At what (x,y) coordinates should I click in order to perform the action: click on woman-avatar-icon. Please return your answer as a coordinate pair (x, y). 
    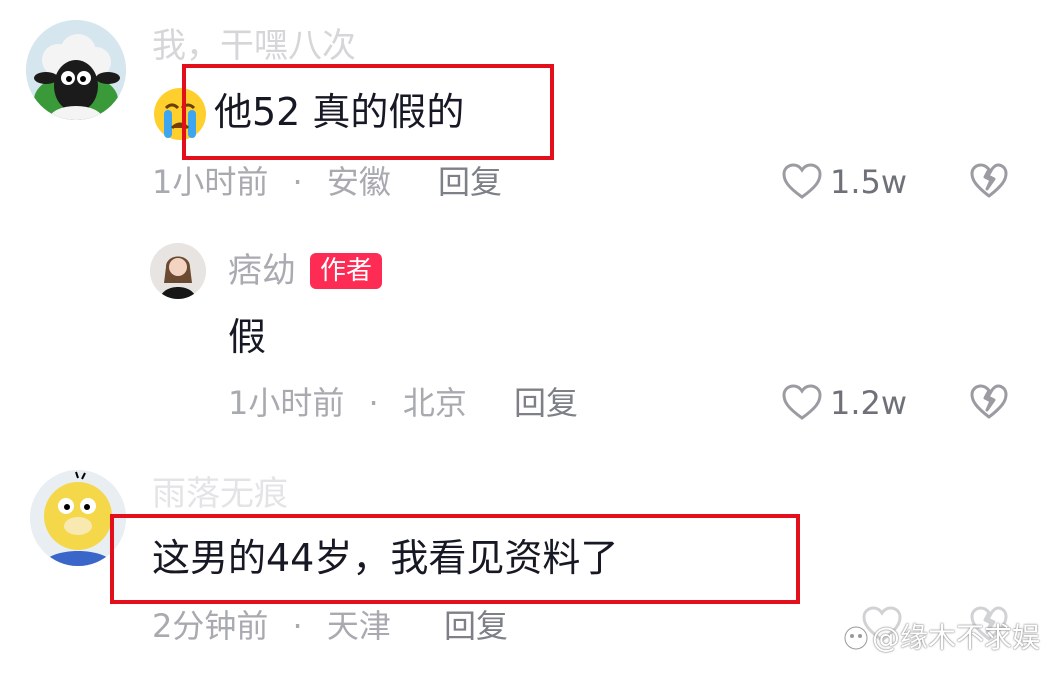
    Looking at the image, I should click on (178, 271).